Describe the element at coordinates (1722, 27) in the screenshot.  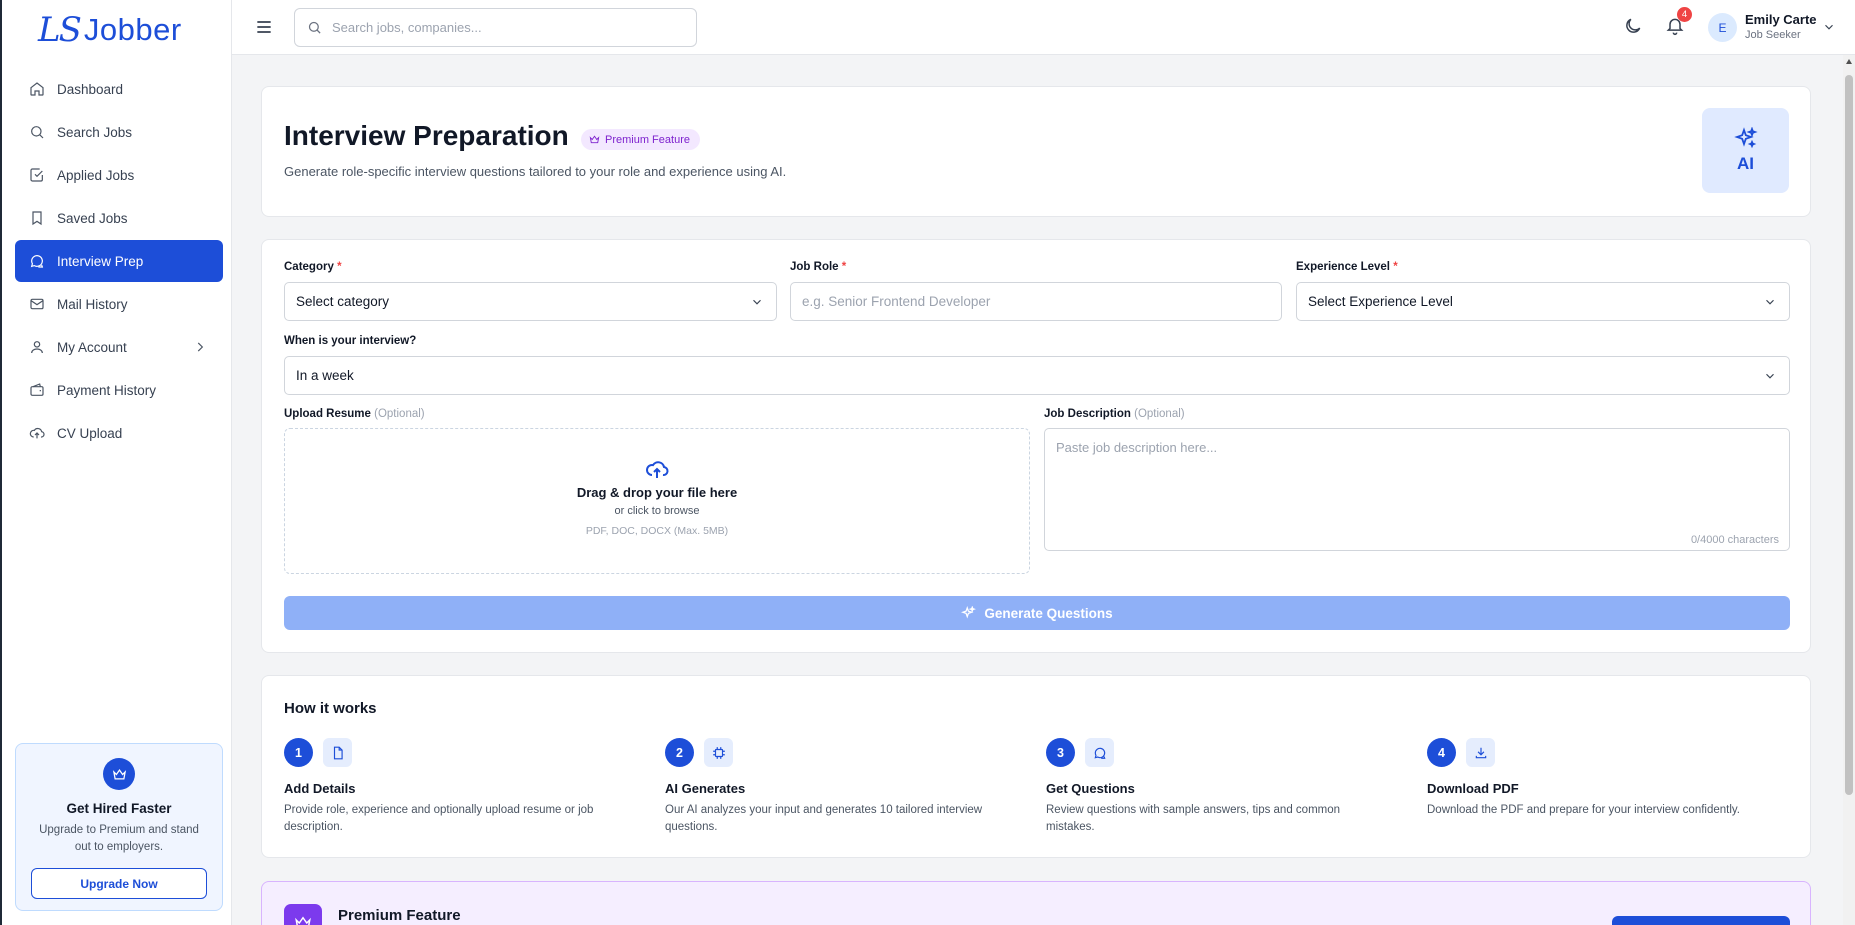
I see `avatar: E` at that location.